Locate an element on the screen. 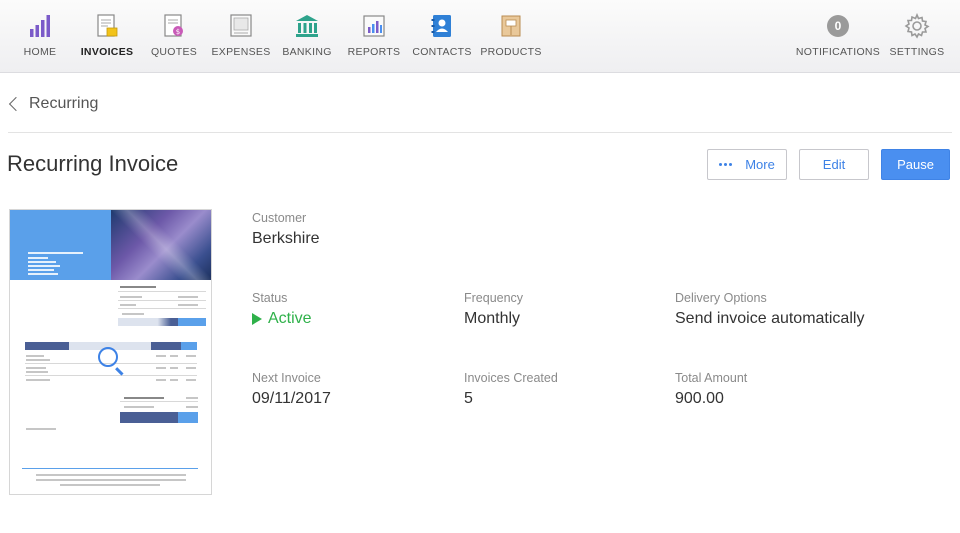 Image resolution: width=960 pixels, height=533 pixels. status-label: Status is located at coordinates (270, 298).